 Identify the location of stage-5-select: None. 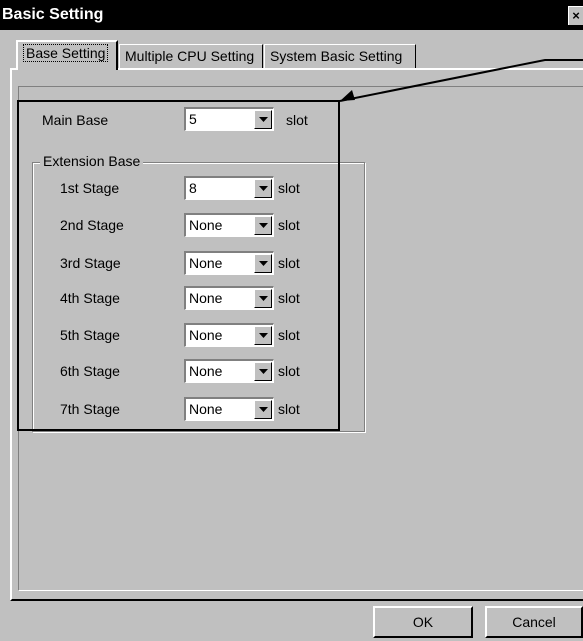
(229, 335).